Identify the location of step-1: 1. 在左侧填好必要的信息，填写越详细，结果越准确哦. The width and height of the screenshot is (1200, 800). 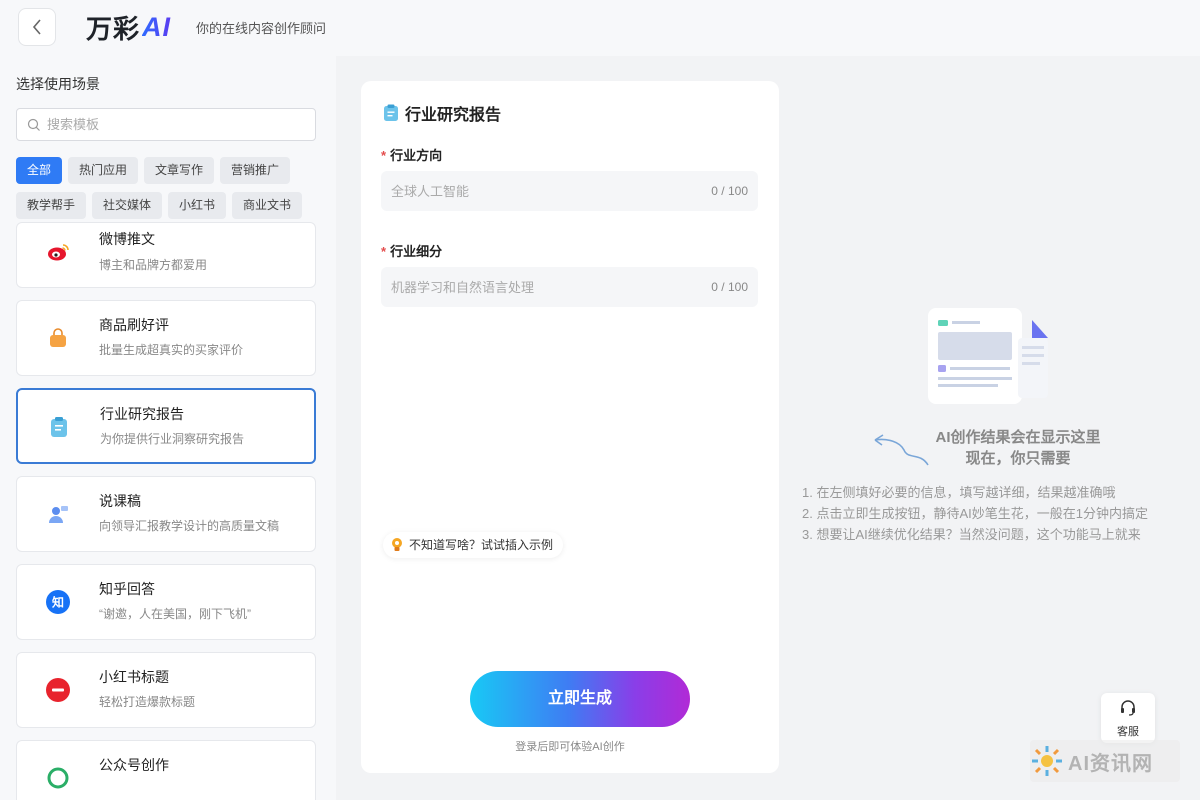
(959, 492).